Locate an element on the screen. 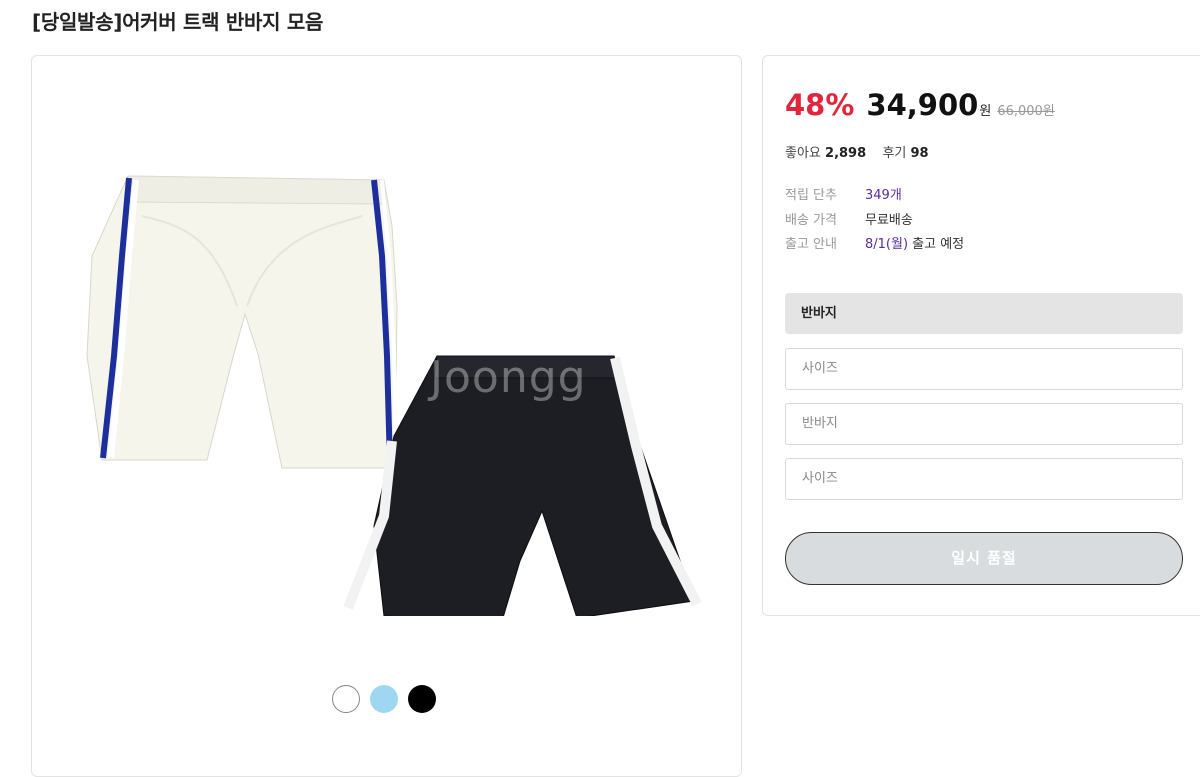  soldout-button: 일시 품절 is located at coordinates (984, 558).